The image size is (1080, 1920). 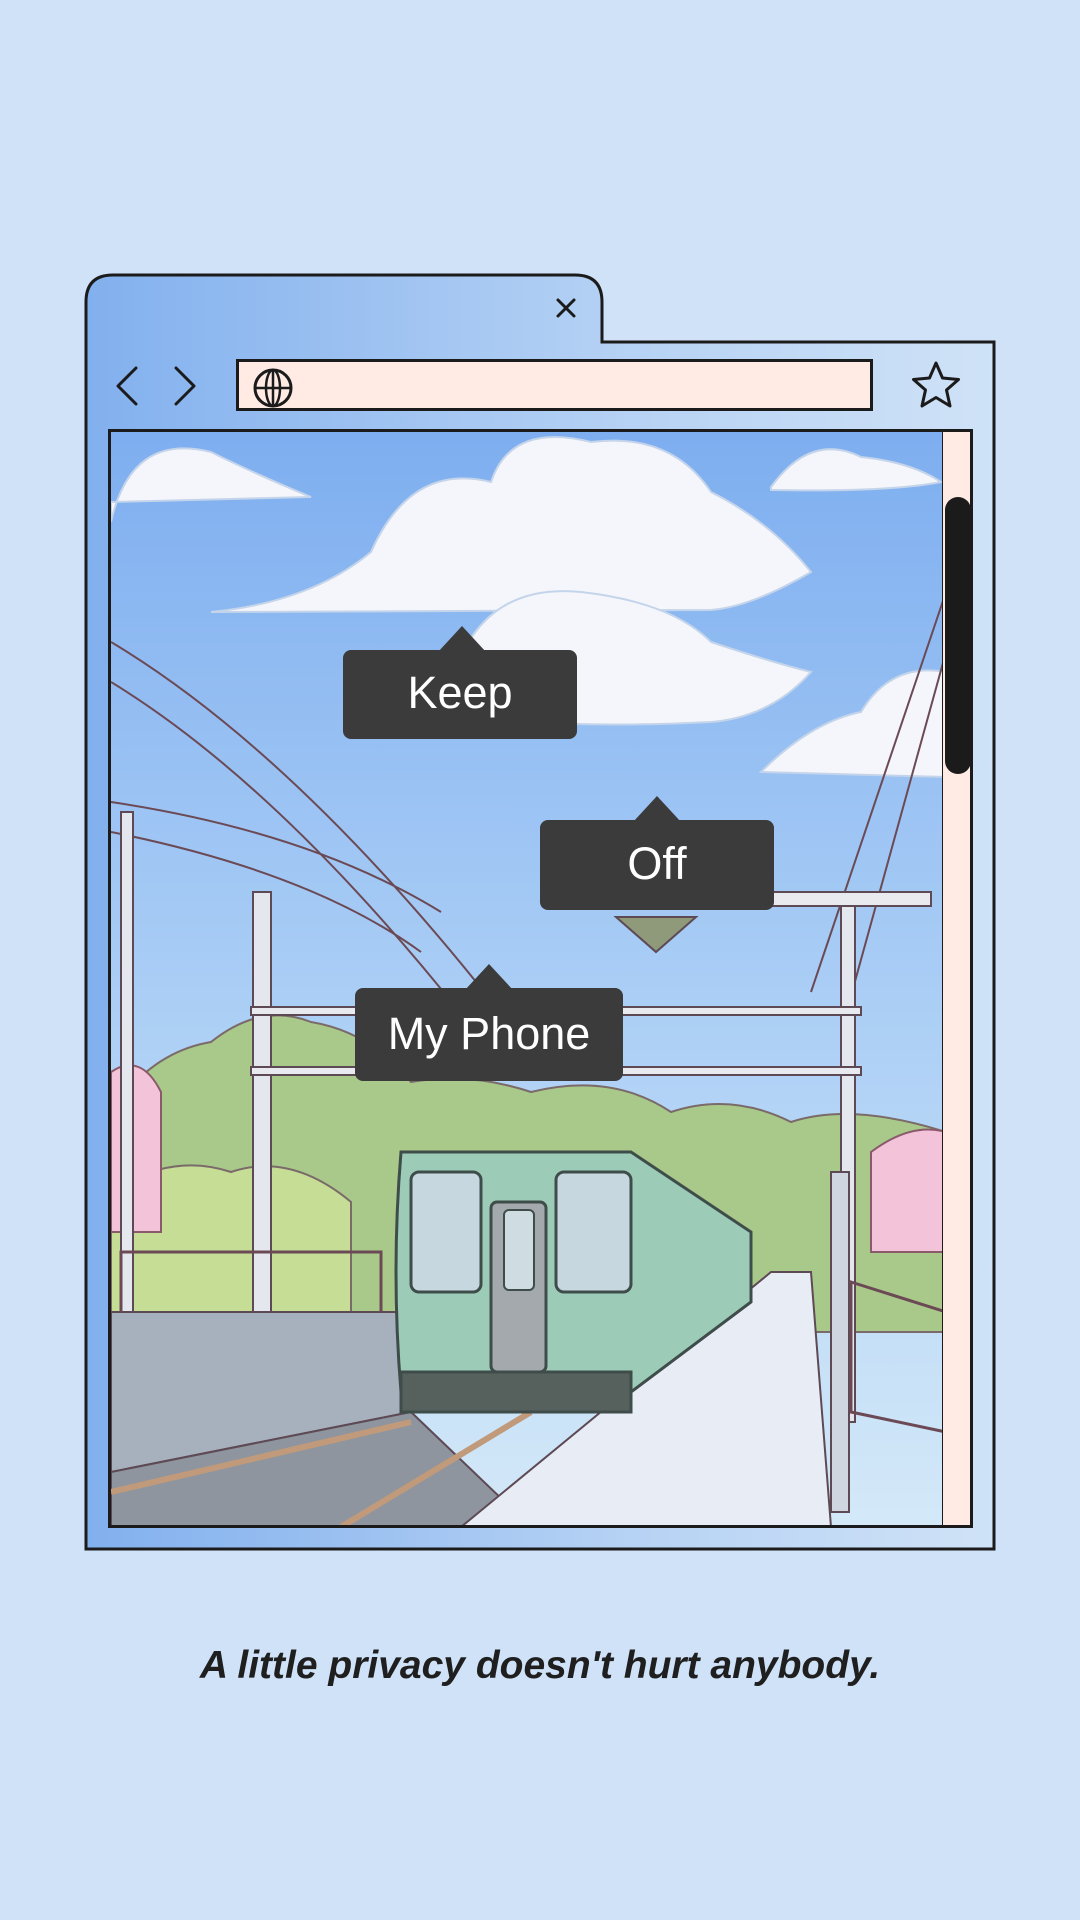 I want to click on chevron-right-icon, so click(x=185, y=386).